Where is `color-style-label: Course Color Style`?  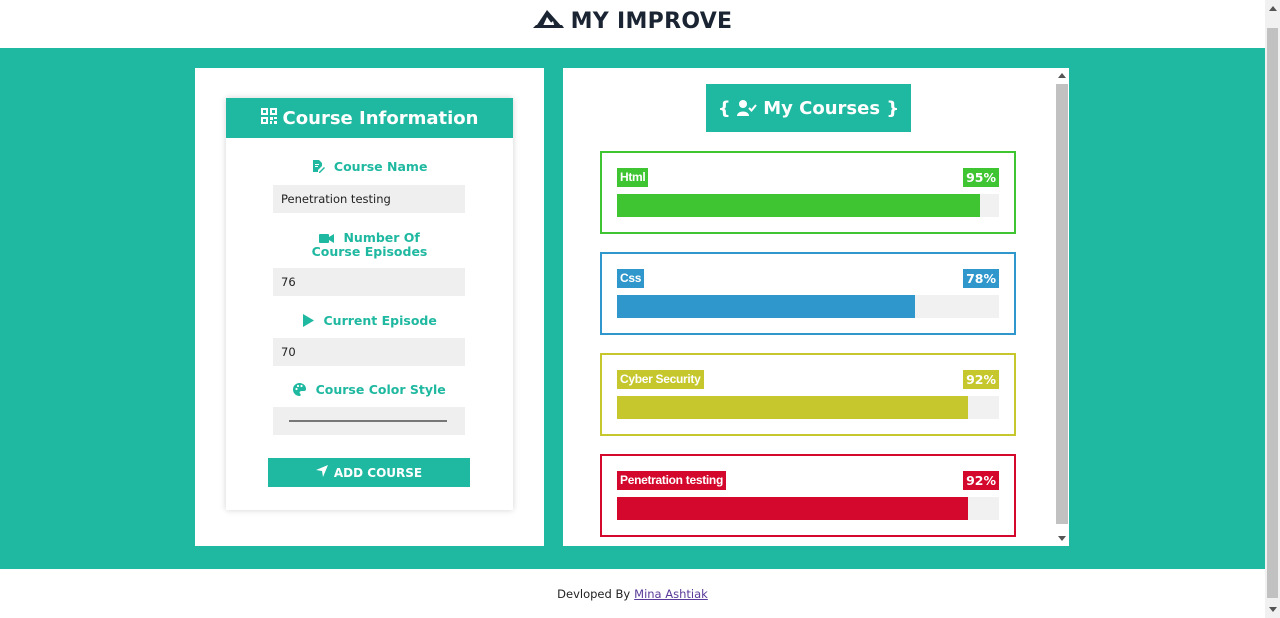 color-style-label: Course Color Style is located at coordinates (369, 390).